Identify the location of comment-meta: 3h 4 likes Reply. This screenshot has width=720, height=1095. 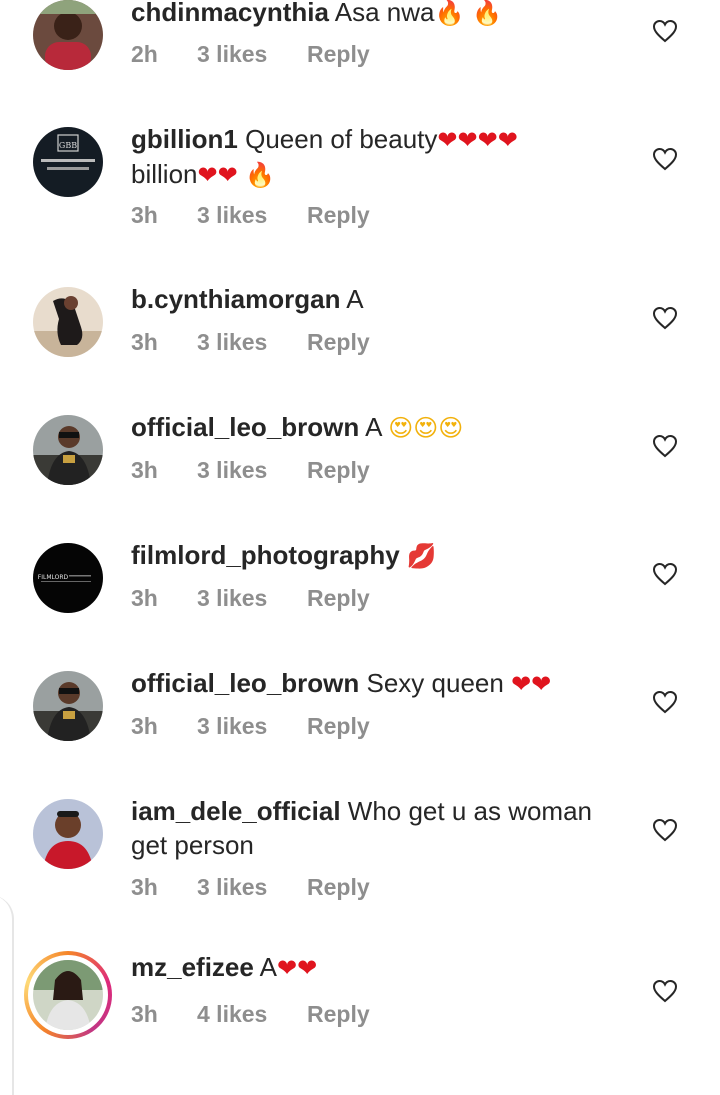
(250, 1014).